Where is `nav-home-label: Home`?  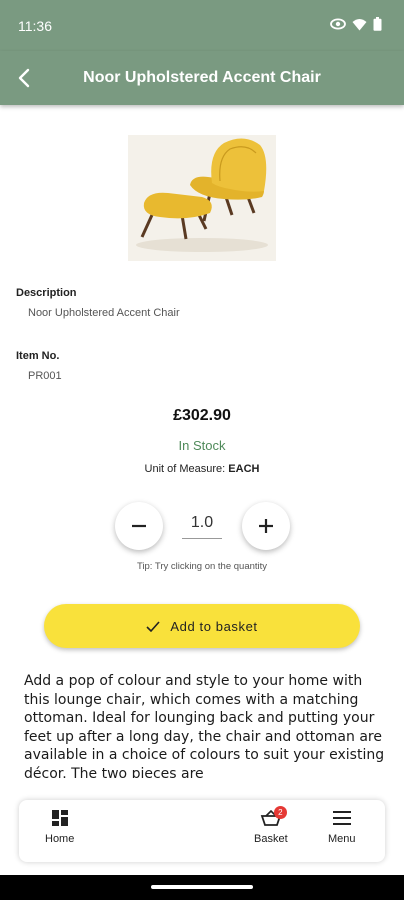
nav-home-label: Home is located at coordinates (60, 839).